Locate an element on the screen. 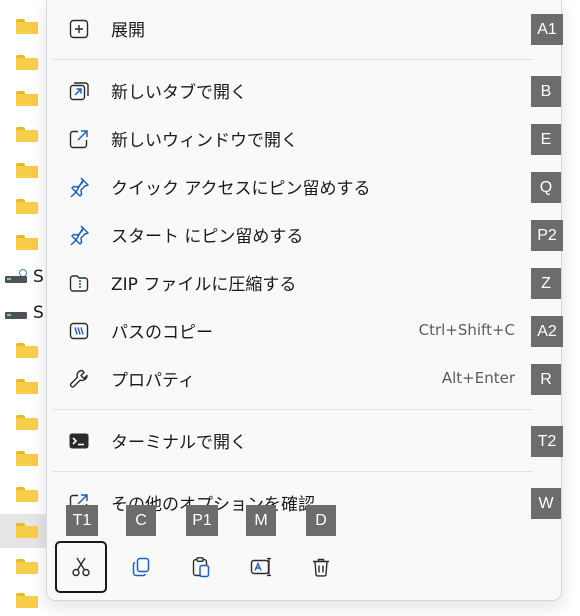  rename-button is located at coordinates (261, 567).